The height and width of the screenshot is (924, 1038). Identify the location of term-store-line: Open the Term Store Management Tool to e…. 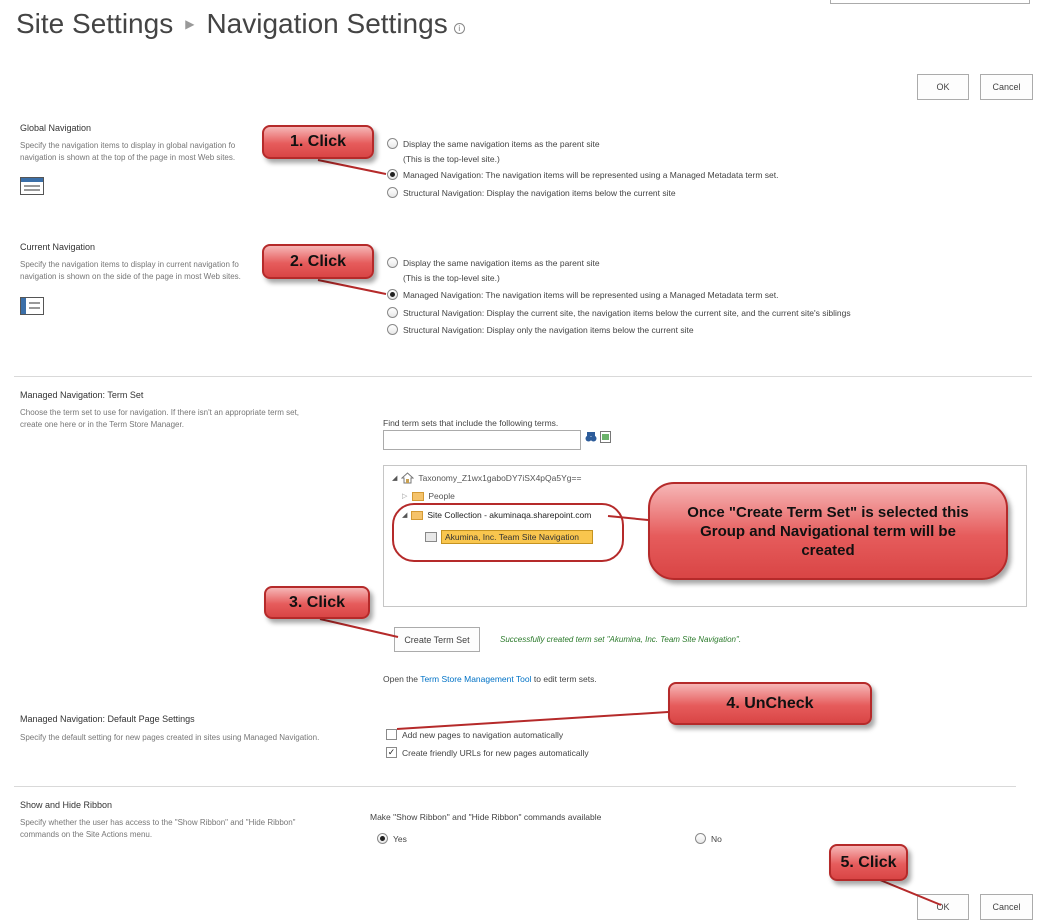
(490, 679).